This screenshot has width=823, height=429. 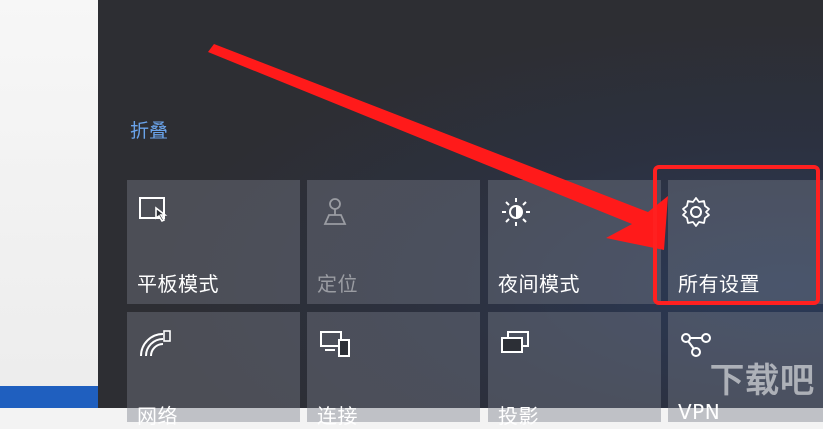 What do you see at coordinates (745, 242) in the screenshot?
I see `tile-all-settings: 所有设置` at bounding box center [745, 242].